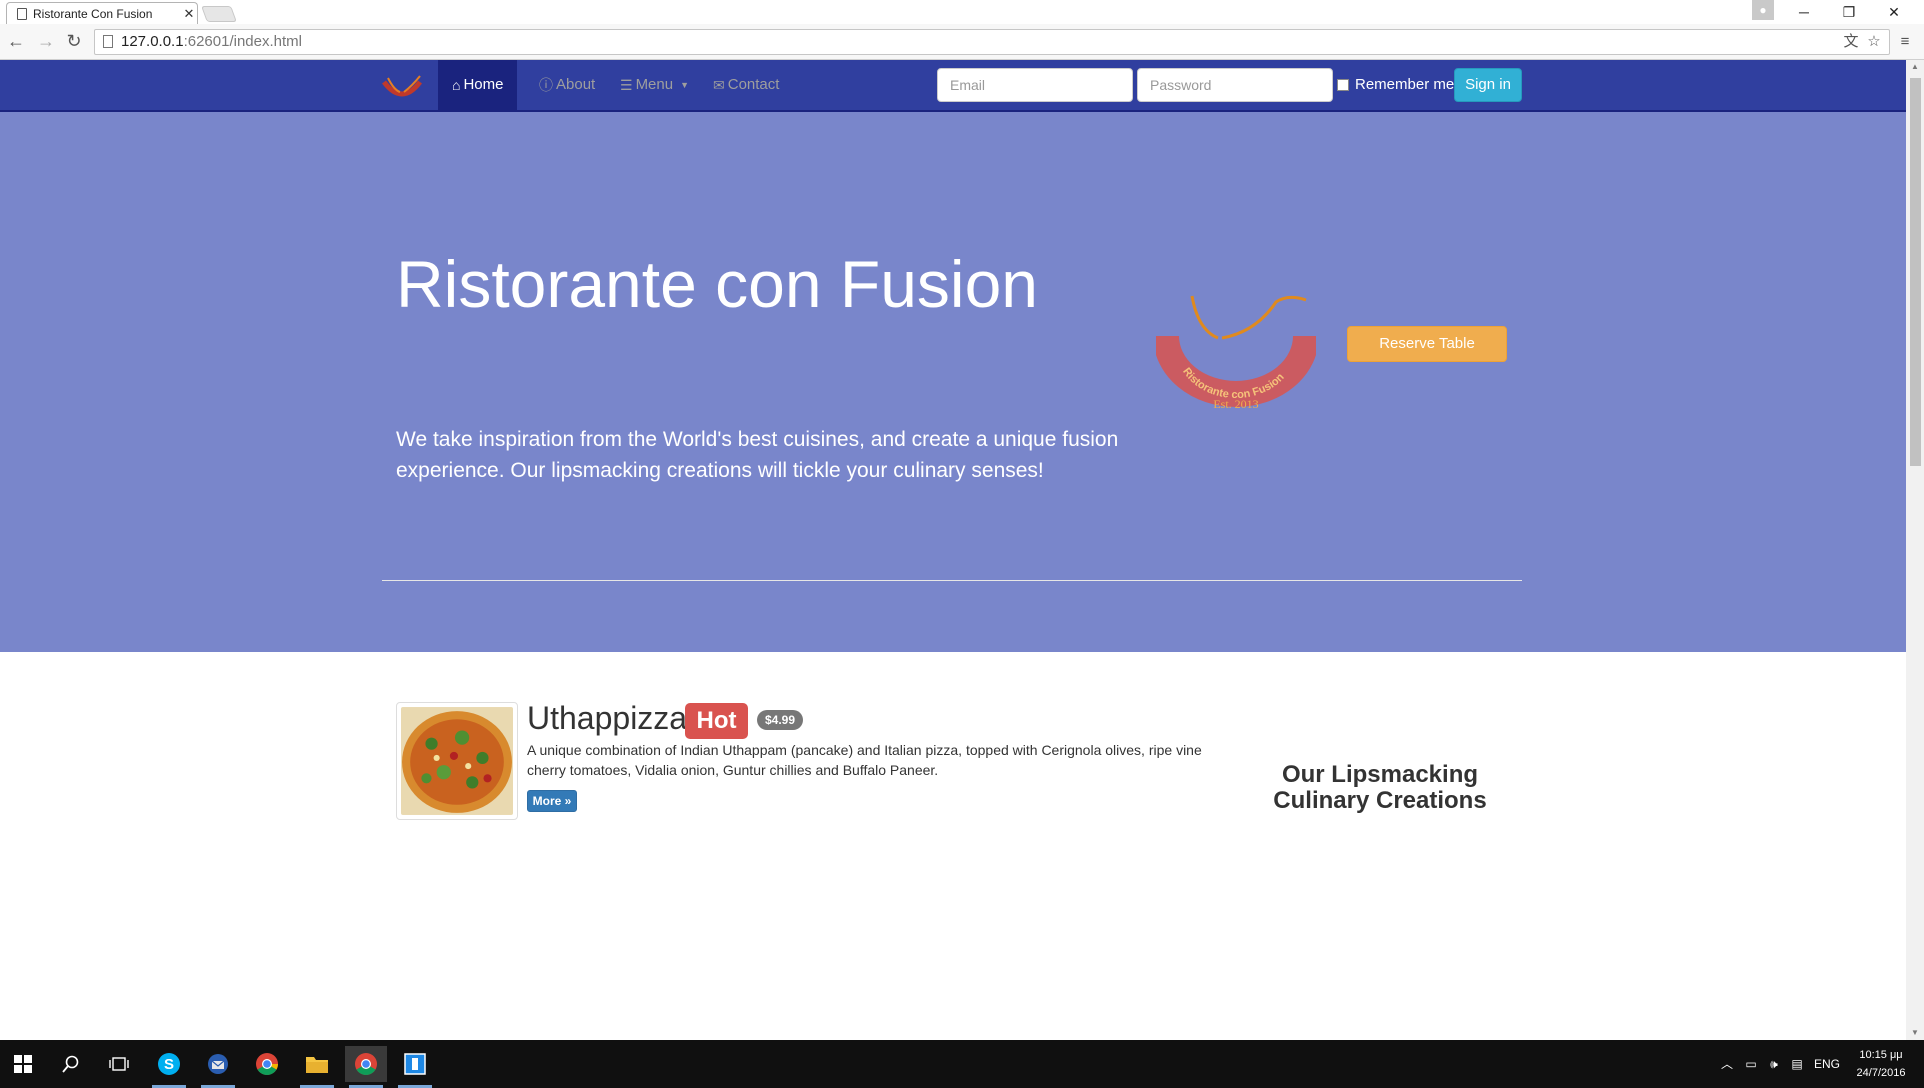 The image size is (1924, 1088). I want to click on nav-about: ⓘ About, so click(567, 85).